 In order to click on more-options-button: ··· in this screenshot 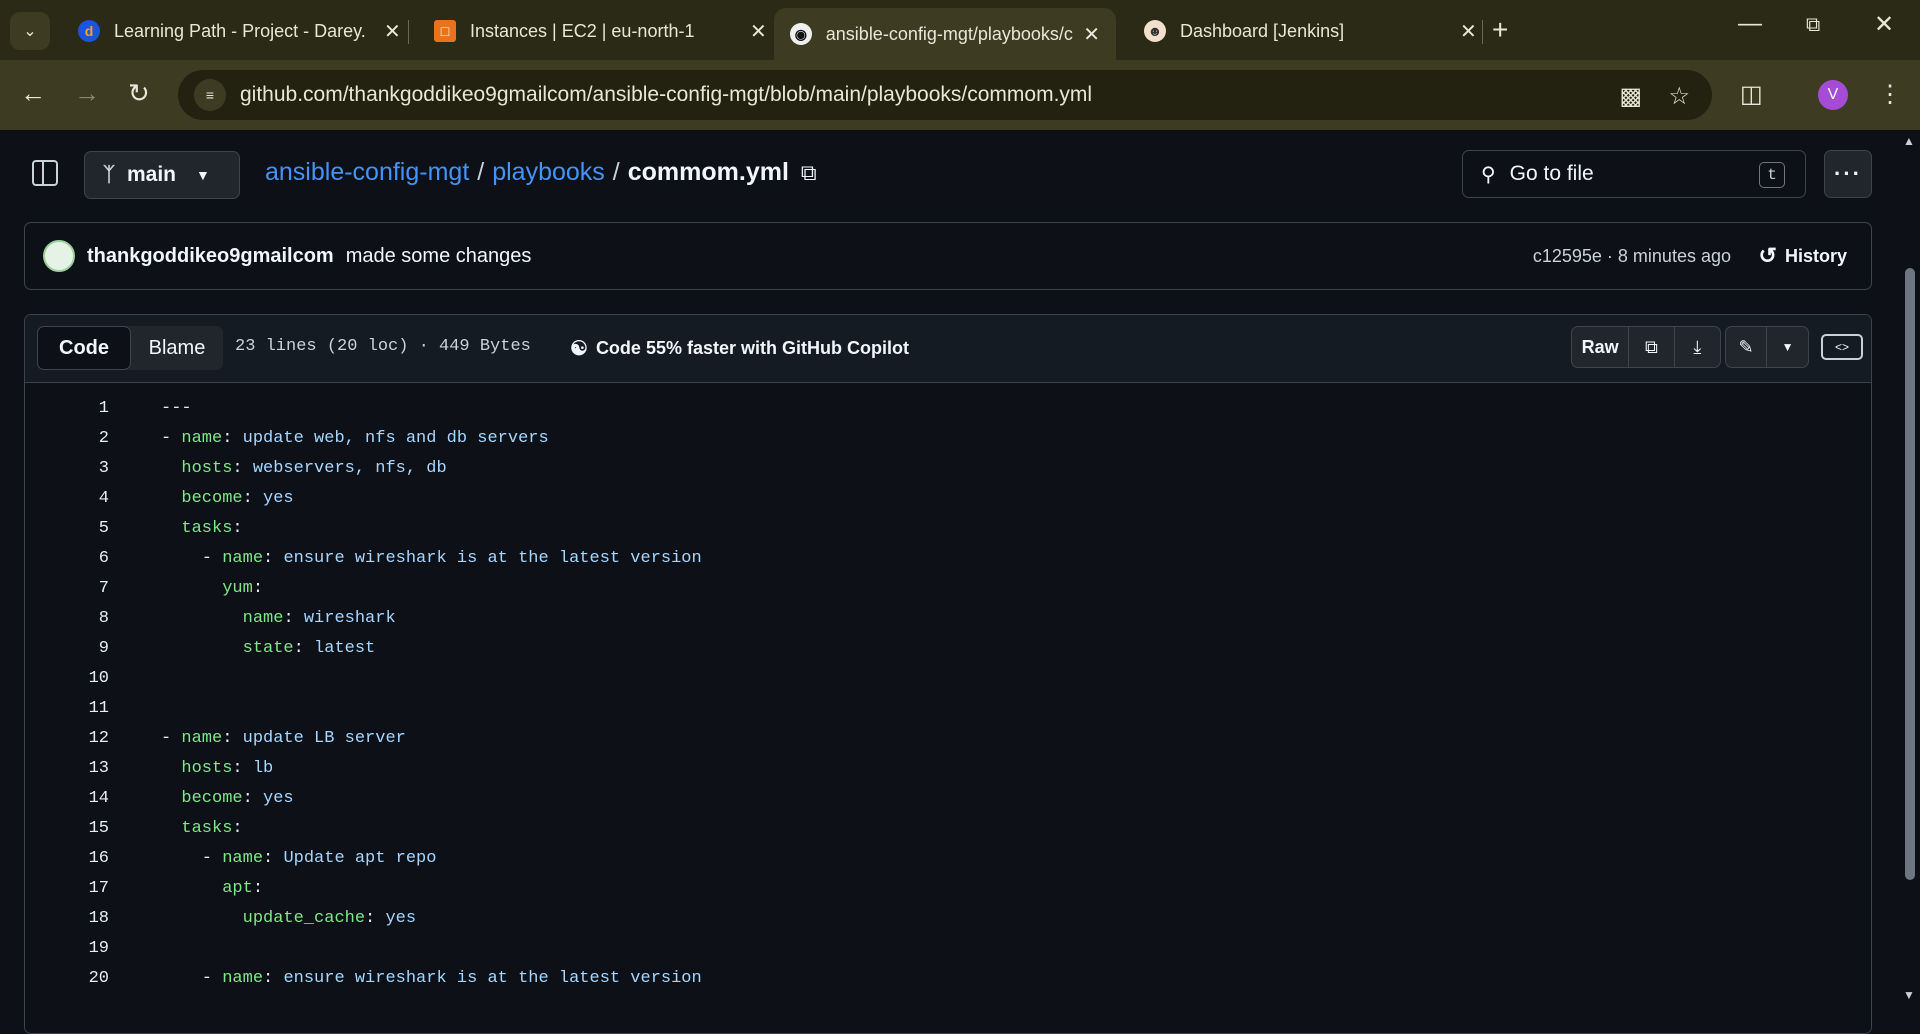, I will do `click(1848, 174)`.